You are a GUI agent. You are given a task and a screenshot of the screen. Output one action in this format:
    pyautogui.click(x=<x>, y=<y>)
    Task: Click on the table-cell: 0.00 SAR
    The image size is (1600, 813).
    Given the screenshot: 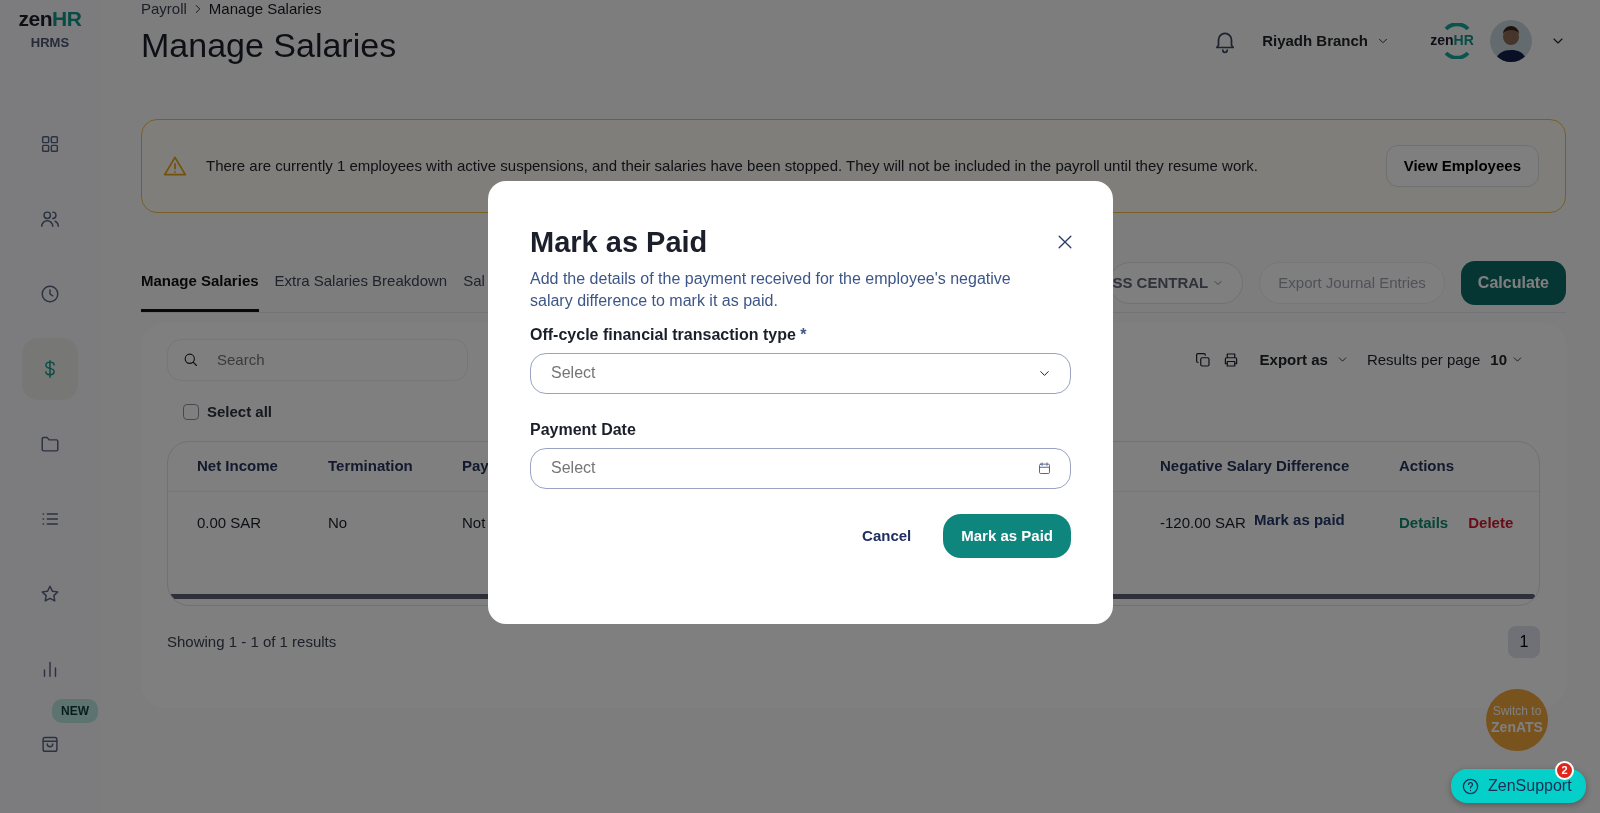 What is the action you would take?
    pyautogui.click(x=229, y=523)
    